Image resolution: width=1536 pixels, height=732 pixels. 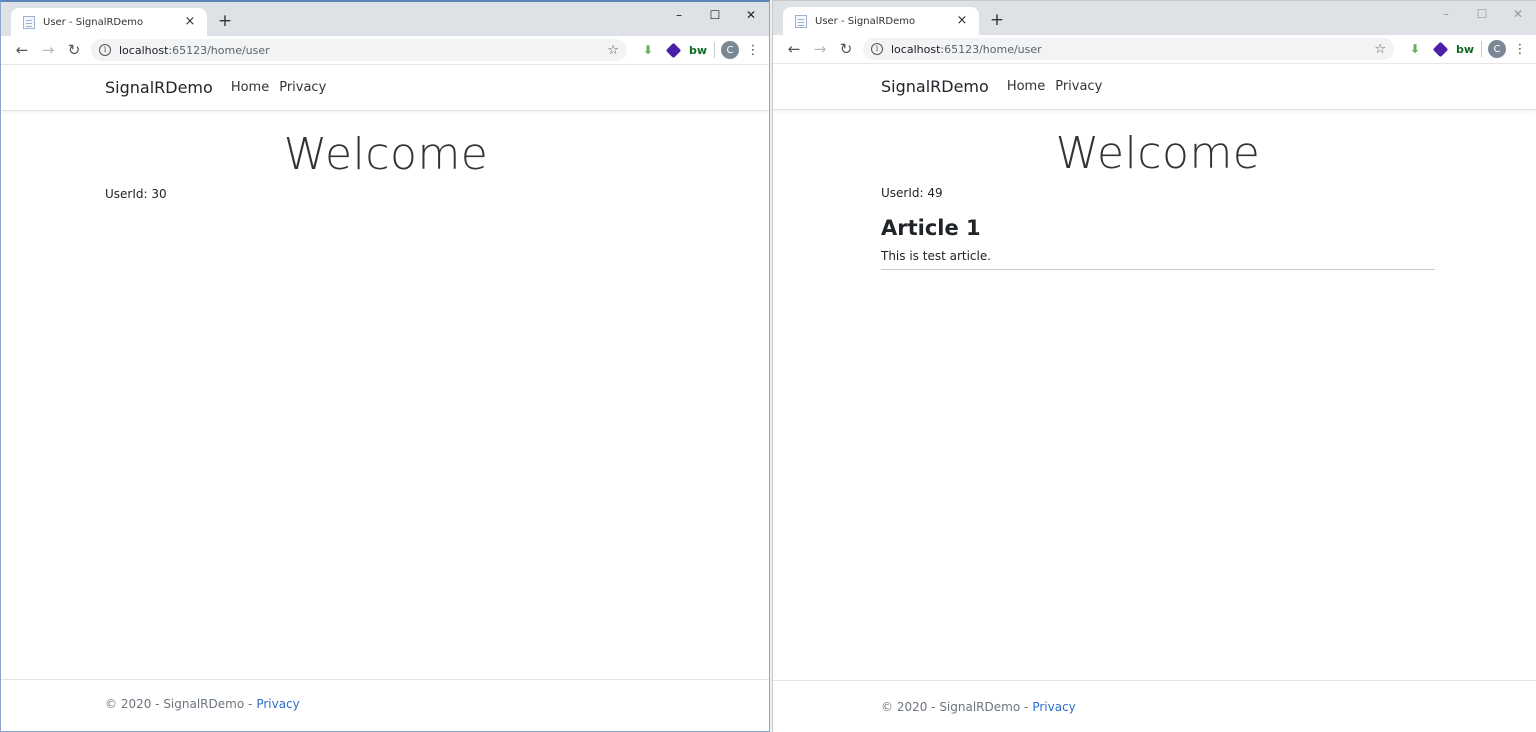 I want to click on user-id-text: UserId: 49, so click(x=912, y=193).